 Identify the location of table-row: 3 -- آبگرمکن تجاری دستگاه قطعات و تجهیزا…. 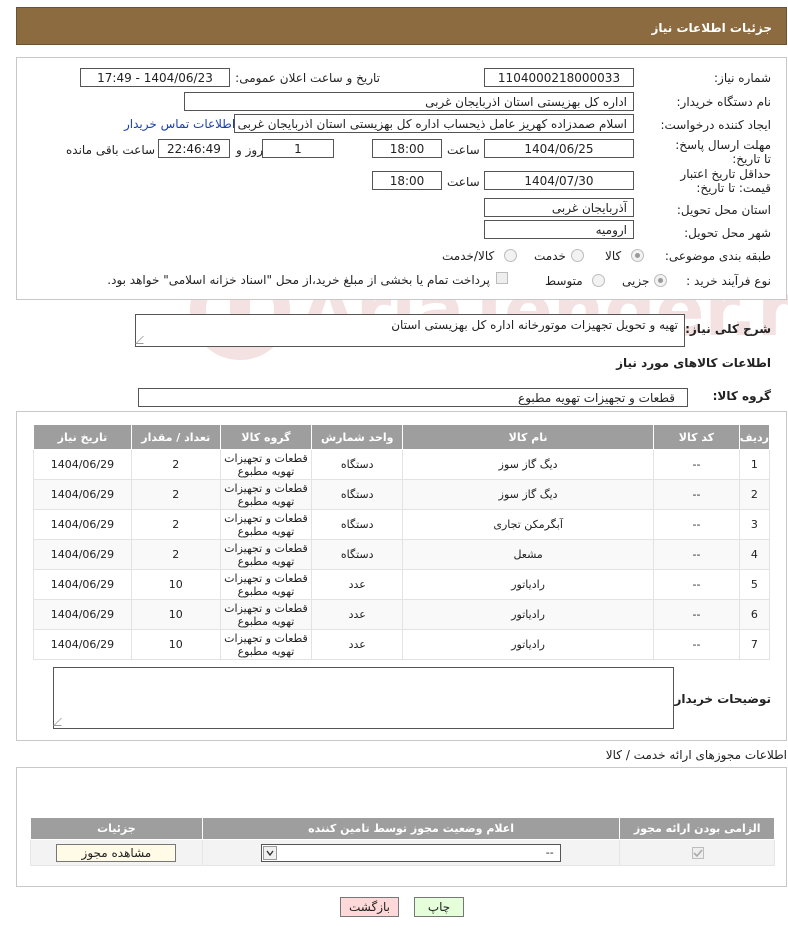
(402, 524).